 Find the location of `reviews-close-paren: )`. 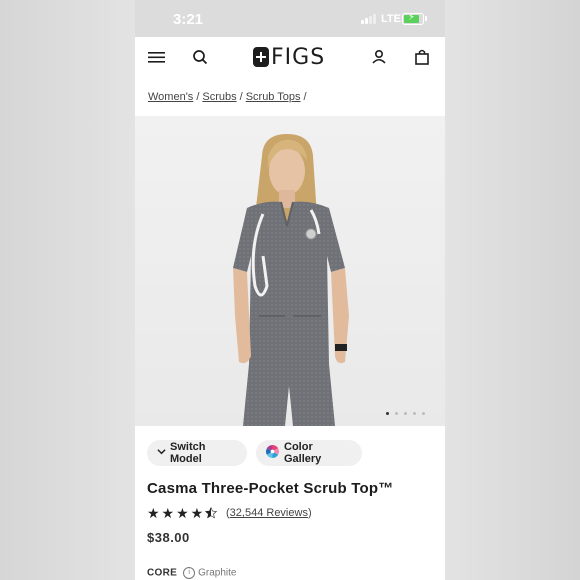

reviews-close-paren: ) is located at coordinates (309, 513).